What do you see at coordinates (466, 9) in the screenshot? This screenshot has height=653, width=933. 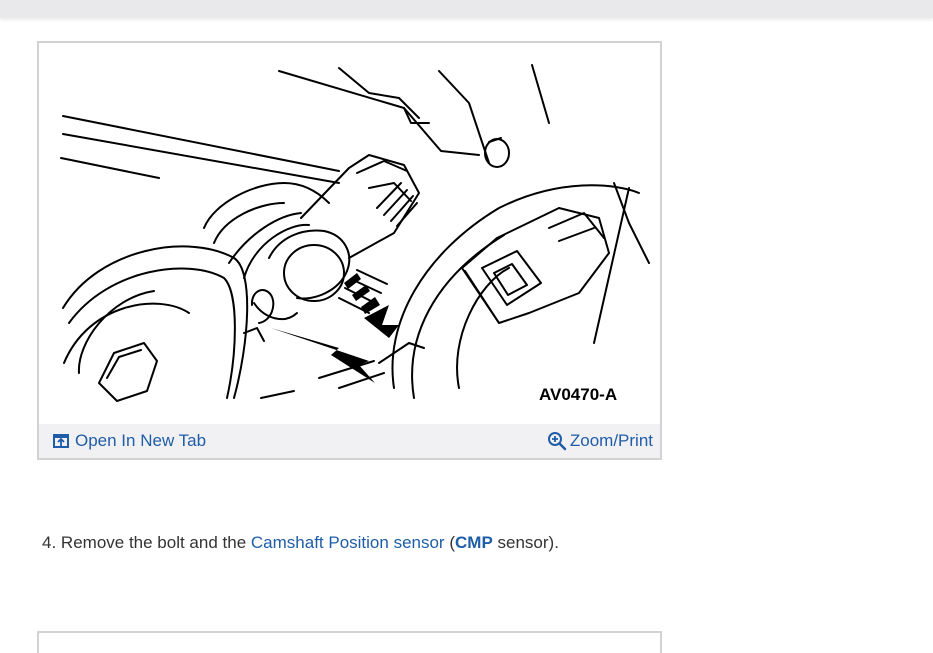 I see `top-bar` at bounding box center [466, 9].